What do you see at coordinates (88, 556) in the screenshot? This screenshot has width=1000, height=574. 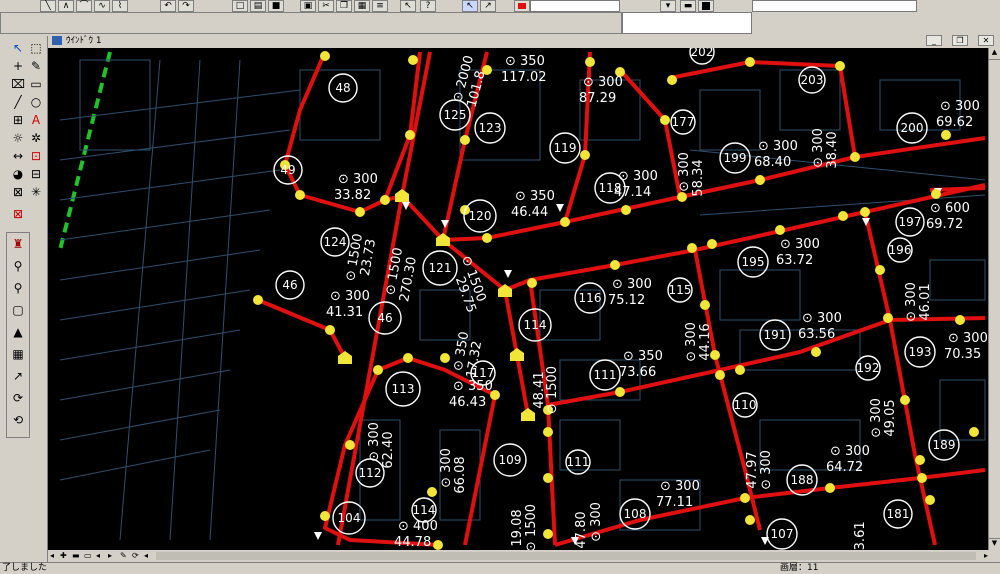 I see `page-view-icon: ▭` at bounding box center [88, 556].